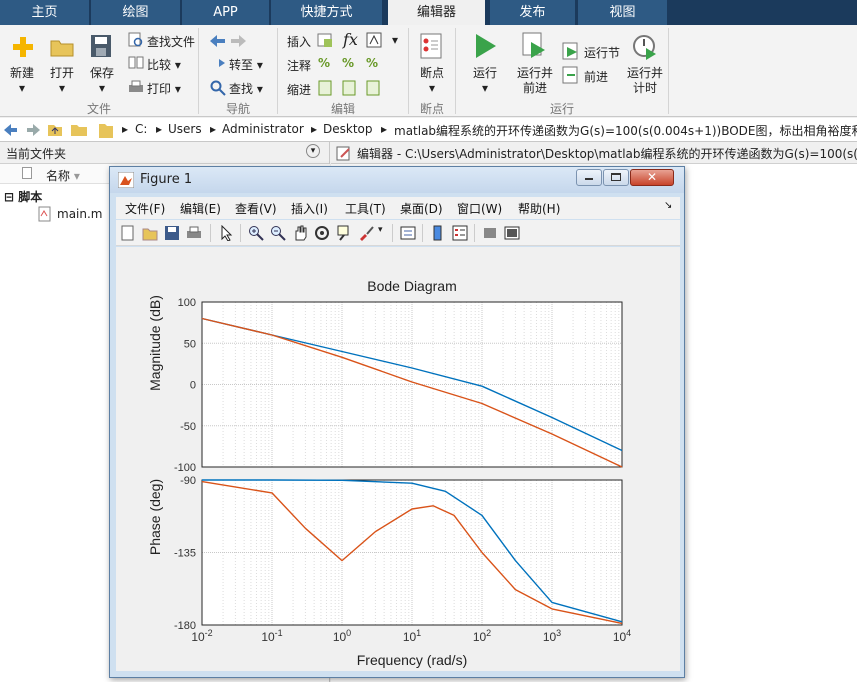 Image resolution: width=857 pixels, height=682 pixels. What do you see at coordinates (141, 129) in the screenshot?
I see `breadcrumb-drive: C:` at bounding box center [141, 129].